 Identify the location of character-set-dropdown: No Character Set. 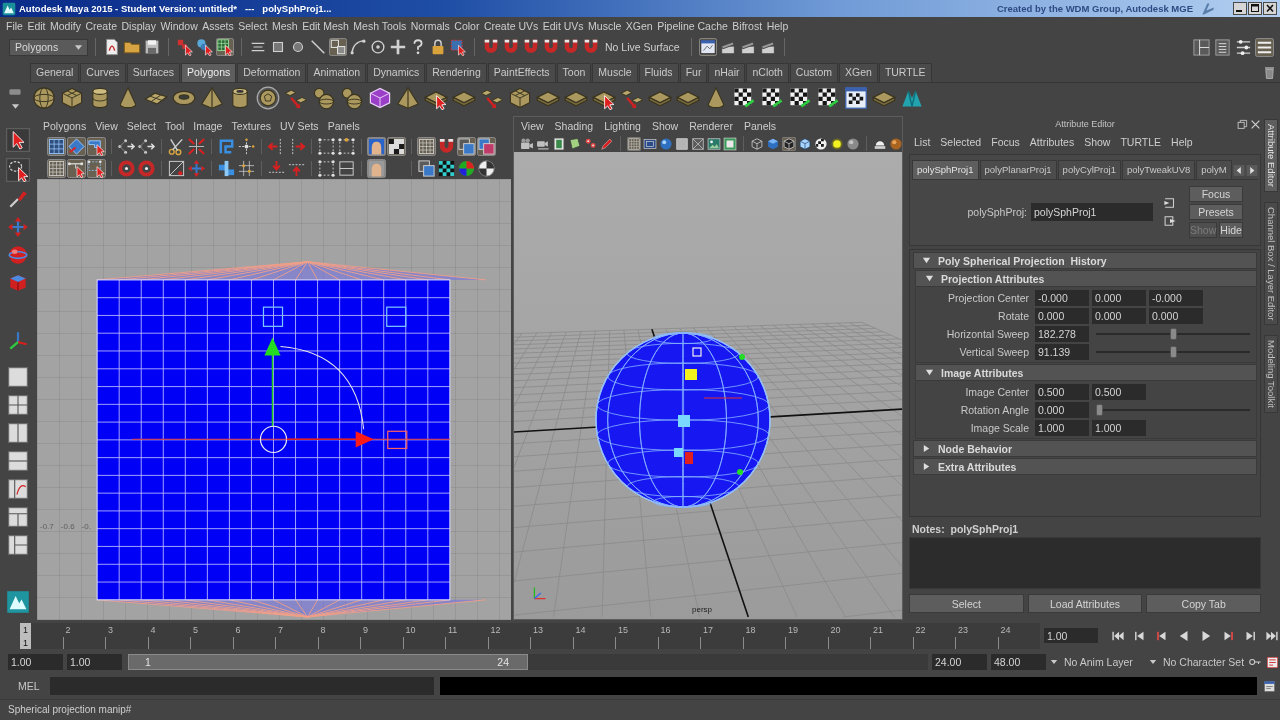
(1196, 662).